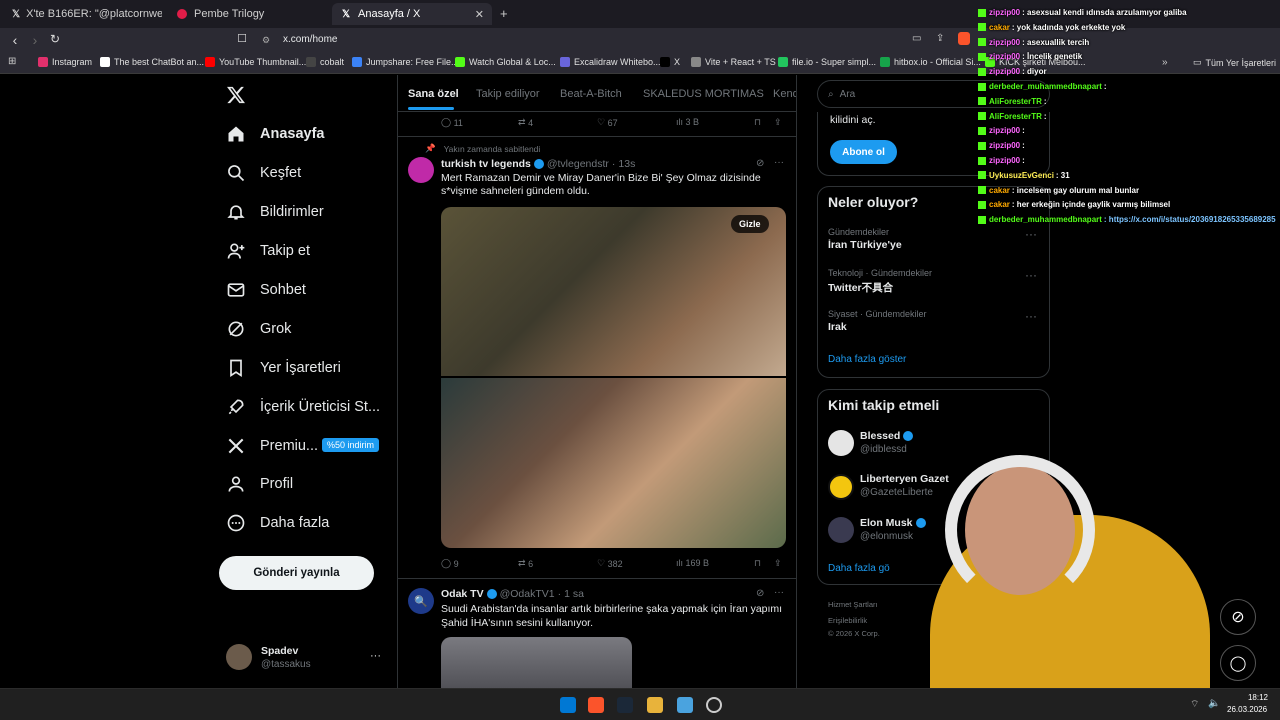 Image resolution: width=1280 pixels, height=720 pixels. Describe the element at coordinates (248, 14) in the screenshot. I see `browser-tab: Pembe Trilogy` at that location.